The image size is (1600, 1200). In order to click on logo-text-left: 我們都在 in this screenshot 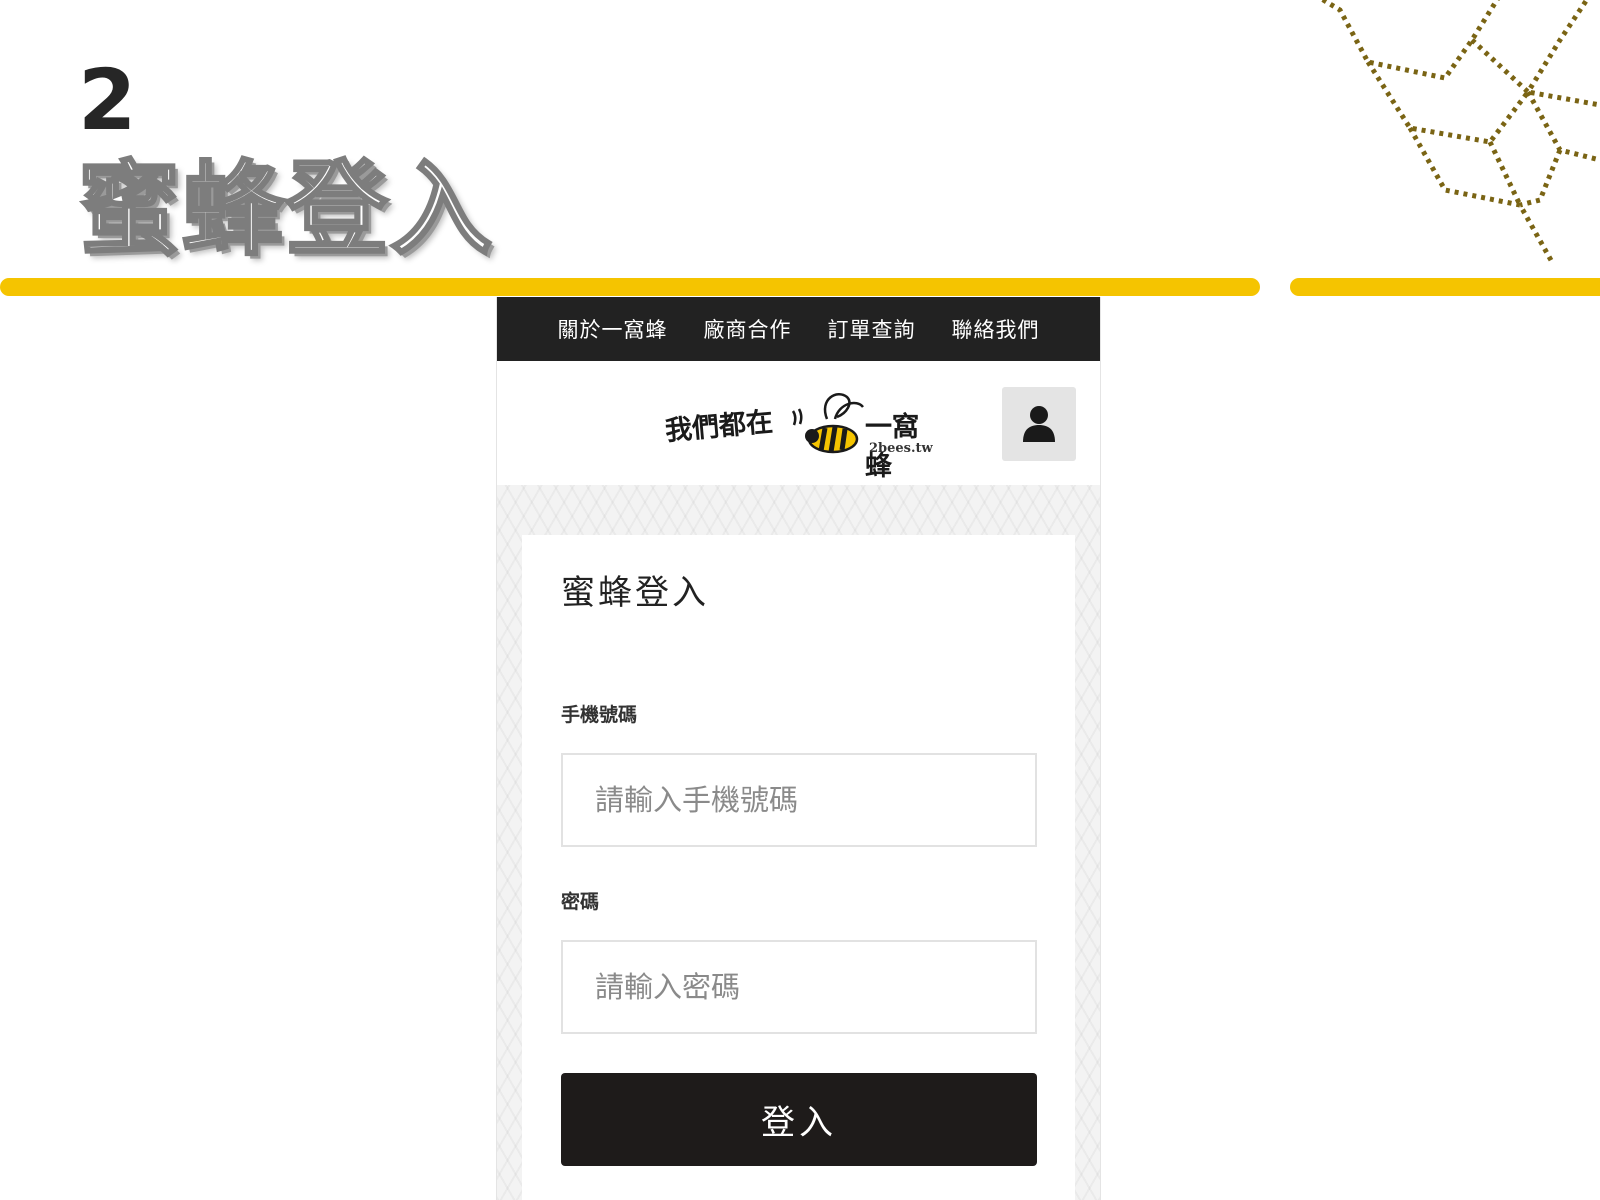, I will do `click(719, 426)`.